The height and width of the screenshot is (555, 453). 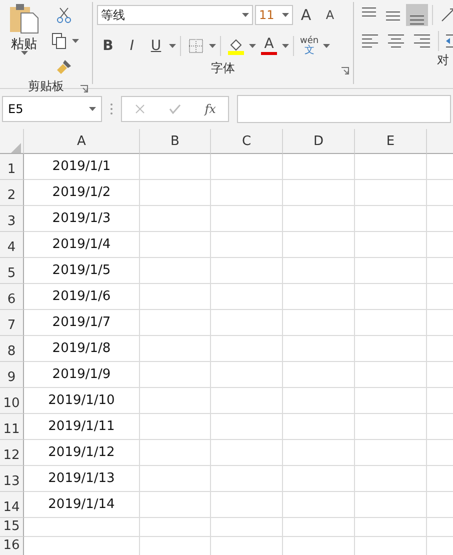 What do you see at coordinates (274, 15) in the screenshot?
I see `font-size-field: 11` at bounding box center [274, 15].